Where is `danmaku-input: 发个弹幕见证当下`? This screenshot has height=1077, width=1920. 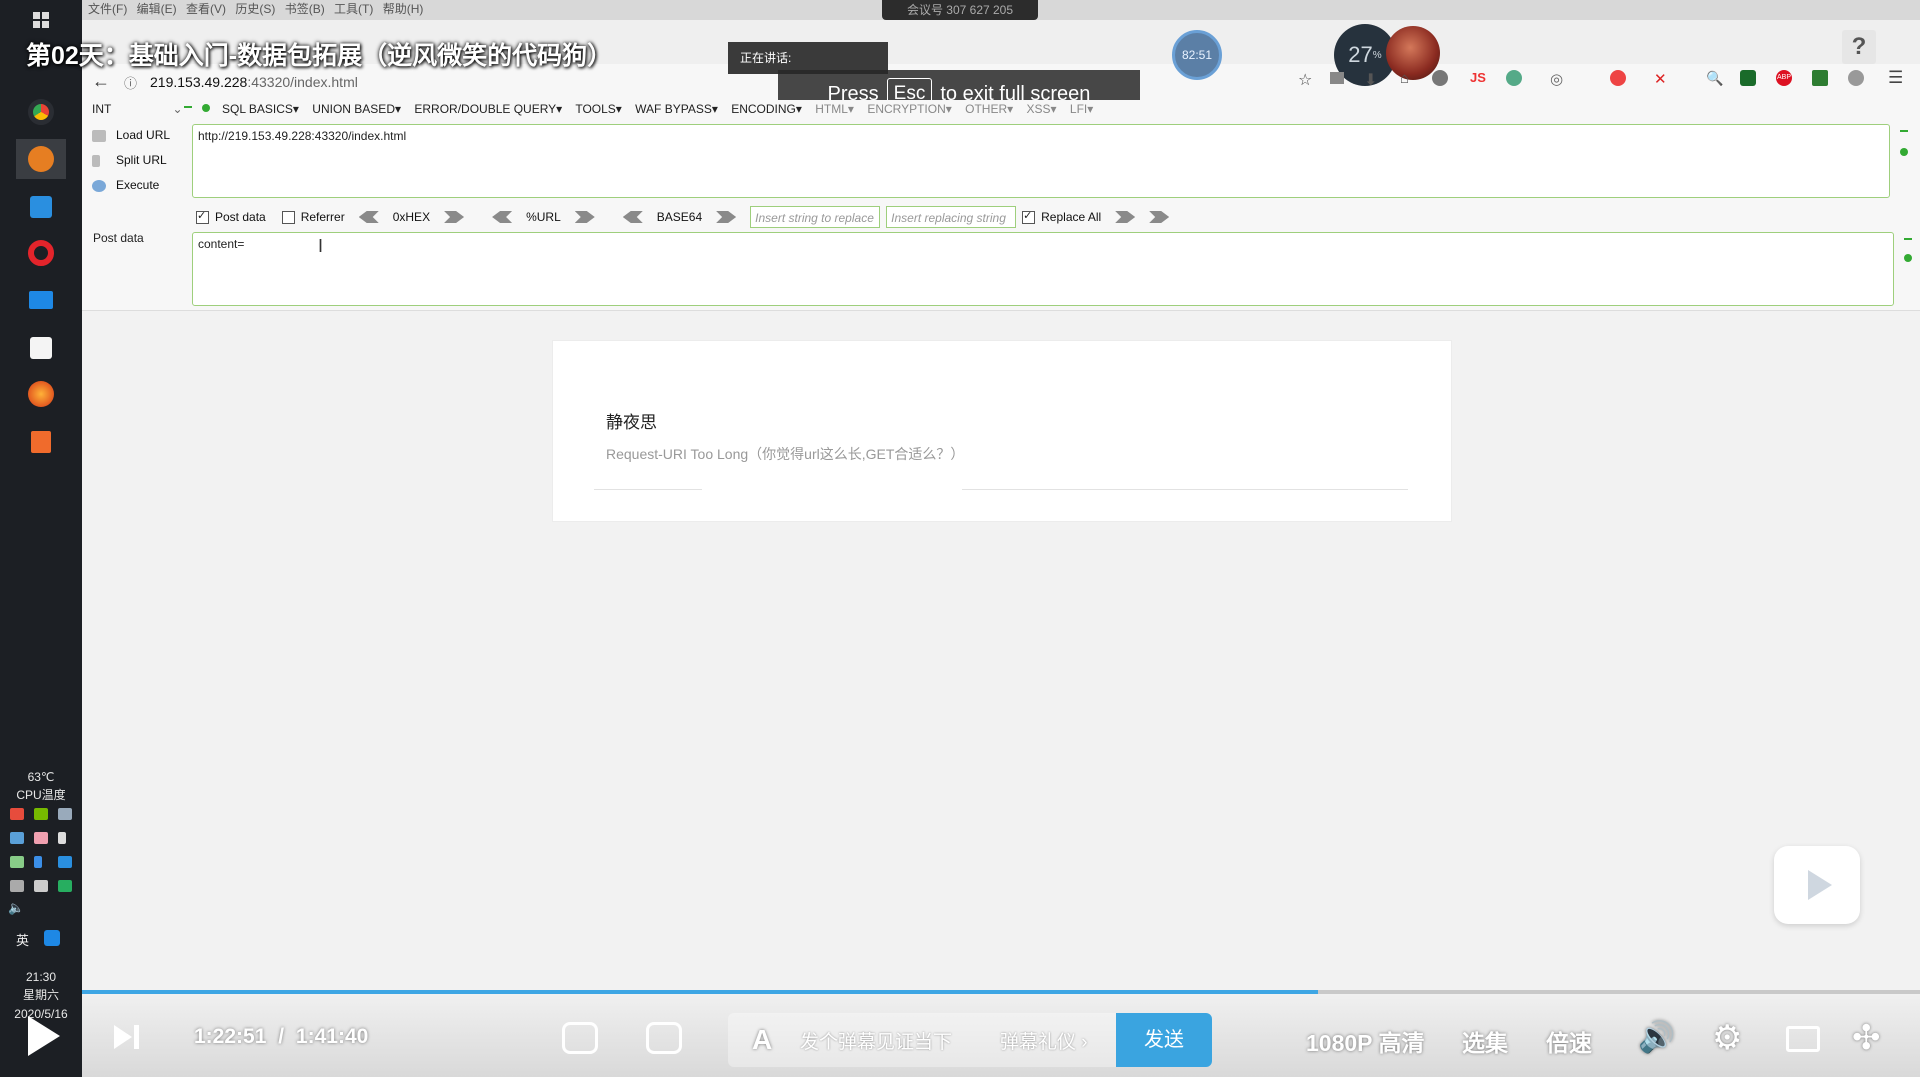 danmaku-input: 发个弹幕见证当下 is located at coordinates (876, 1040).